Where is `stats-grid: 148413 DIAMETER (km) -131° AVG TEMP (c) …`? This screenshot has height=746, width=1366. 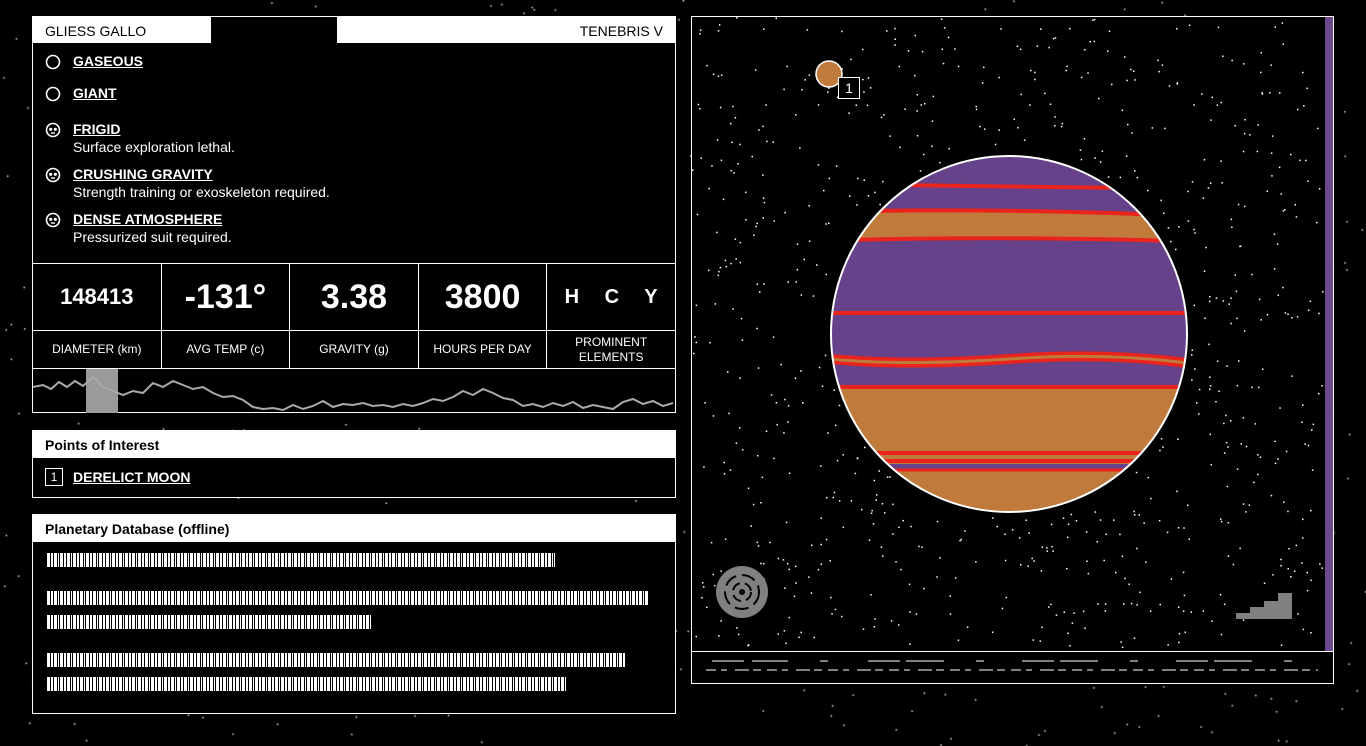 stats-grid: 148413 DIAMETER (km) -131° AVG TEMP (c) … is located at coordinates (354, 316).